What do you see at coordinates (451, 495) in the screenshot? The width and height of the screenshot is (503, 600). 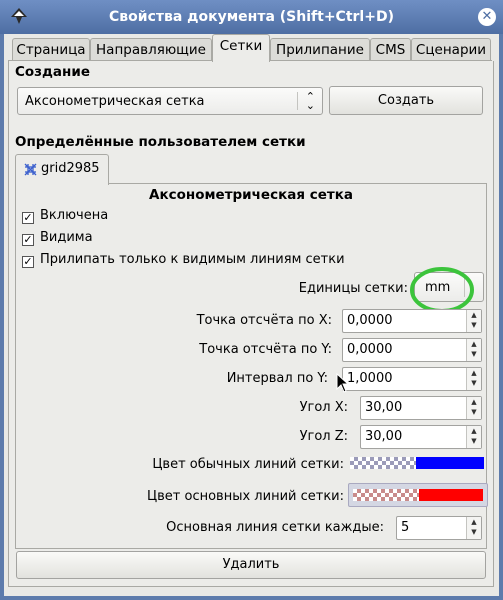 I see `major-color-swatch` at bounding box center [451, 495].